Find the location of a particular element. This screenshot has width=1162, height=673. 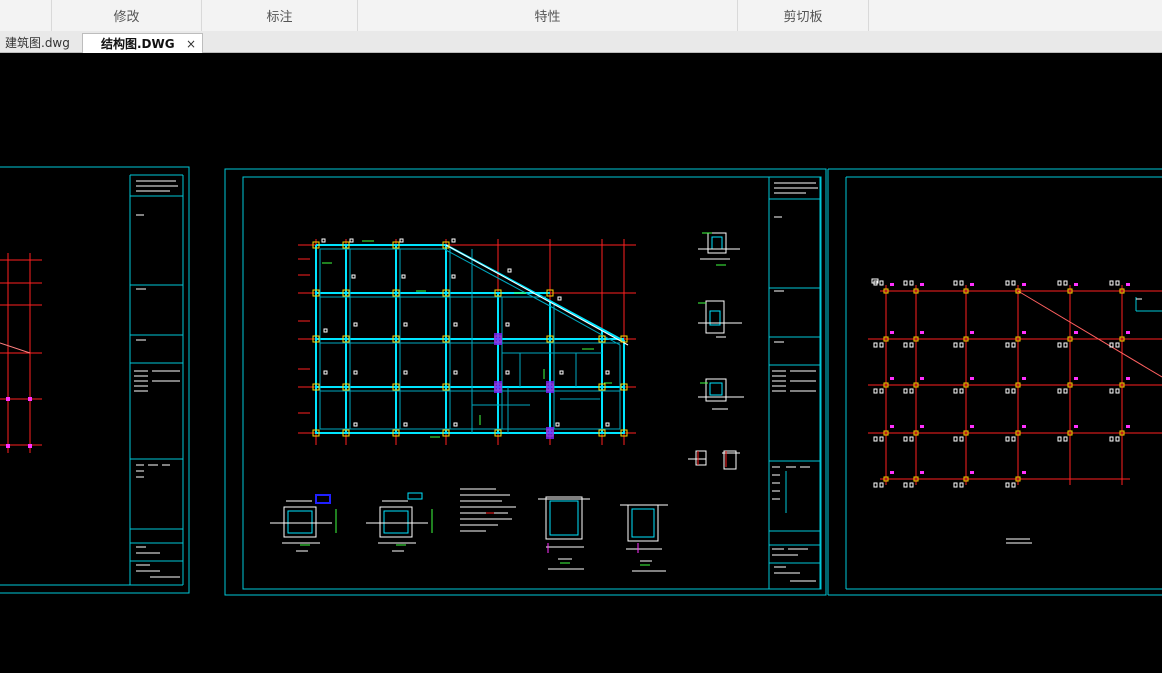

plan-beams is located at coordinates (470, 339).